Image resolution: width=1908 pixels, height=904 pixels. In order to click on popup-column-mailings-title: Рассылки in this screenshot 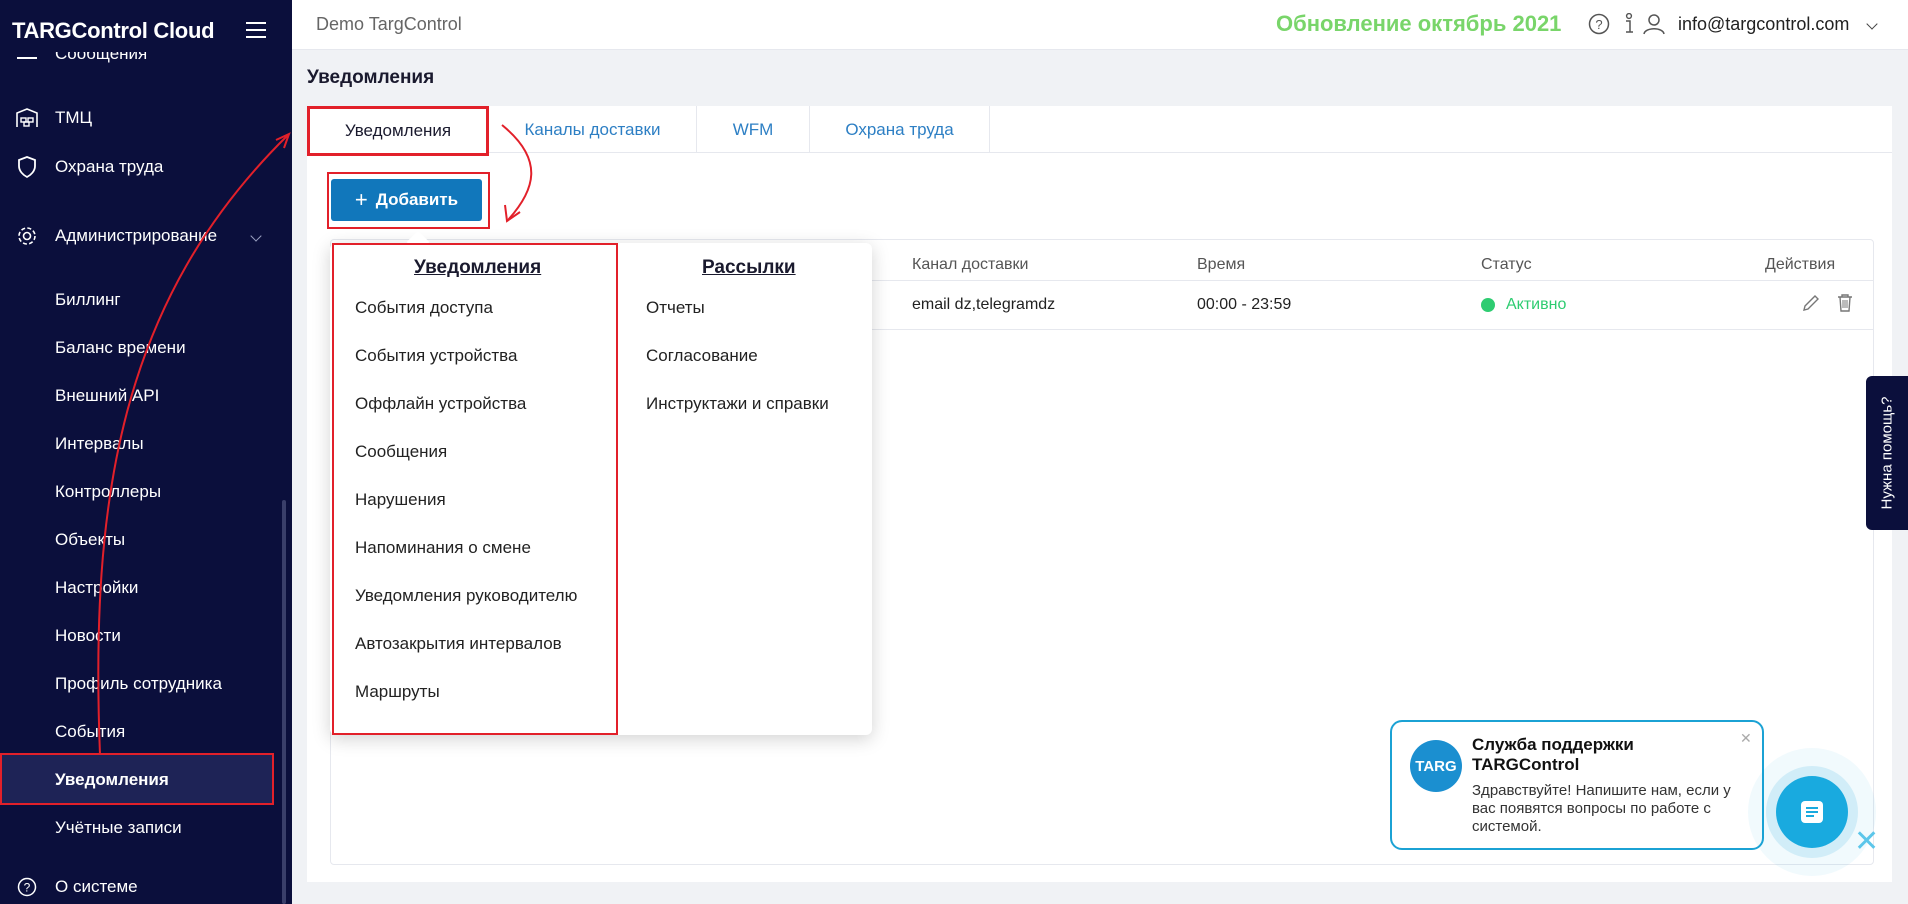, I will do `click(749, 267)`.